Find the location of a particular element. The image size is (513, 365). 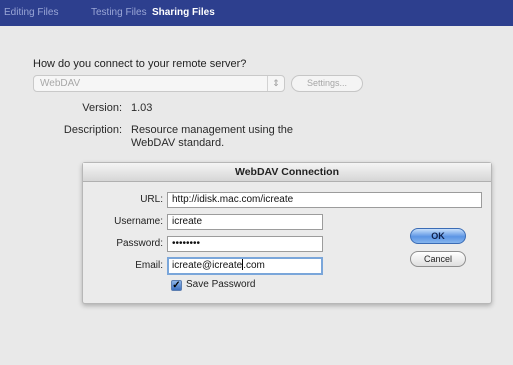

version-label: Version: is located at coordinates (102, 108).